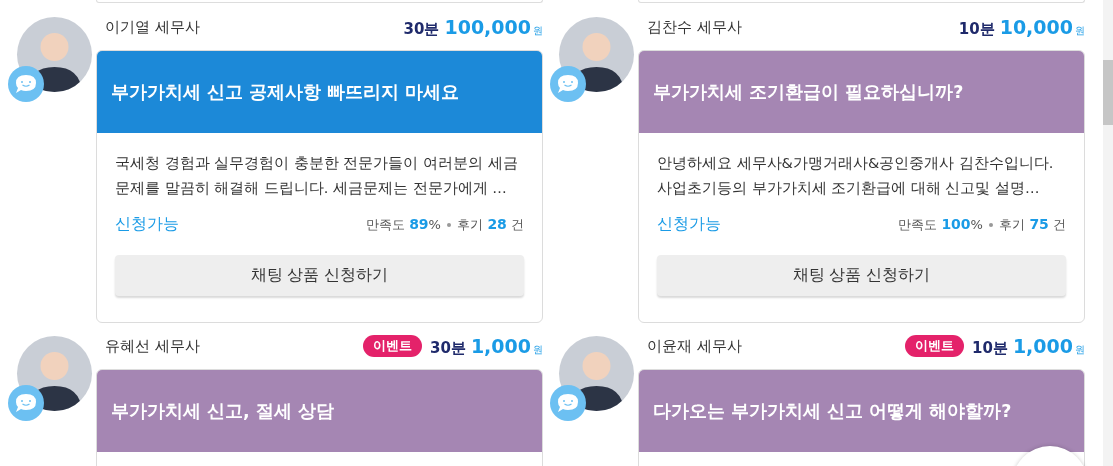 The height and width of the screenshot is (466, 1113). I want to click on expert-name: 이윤재 세무사, so click(694, 346).